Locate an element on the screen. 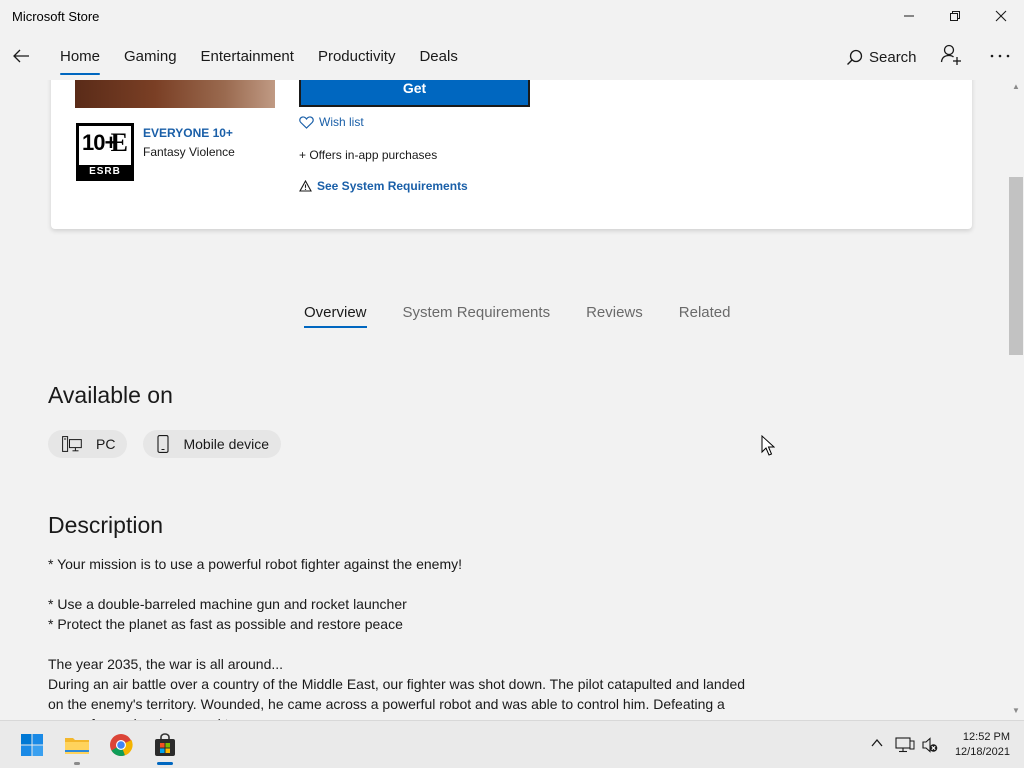  chrome-button is located at coordinates (121, 745).